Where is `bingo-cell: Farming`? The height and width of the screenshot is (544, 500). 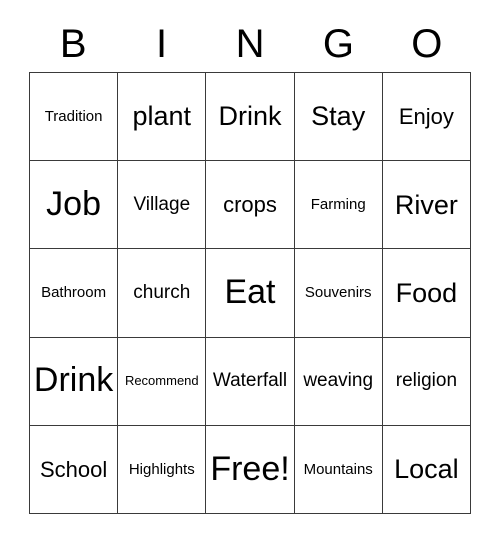 bingo-cell: Farming is located at coordinates (338, 205).